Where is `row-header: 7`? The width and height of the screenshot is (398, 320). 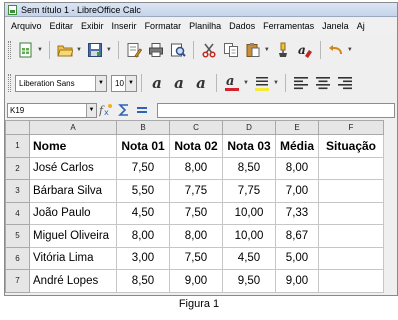 row-header: 7 is located at coordinates (17, 281).